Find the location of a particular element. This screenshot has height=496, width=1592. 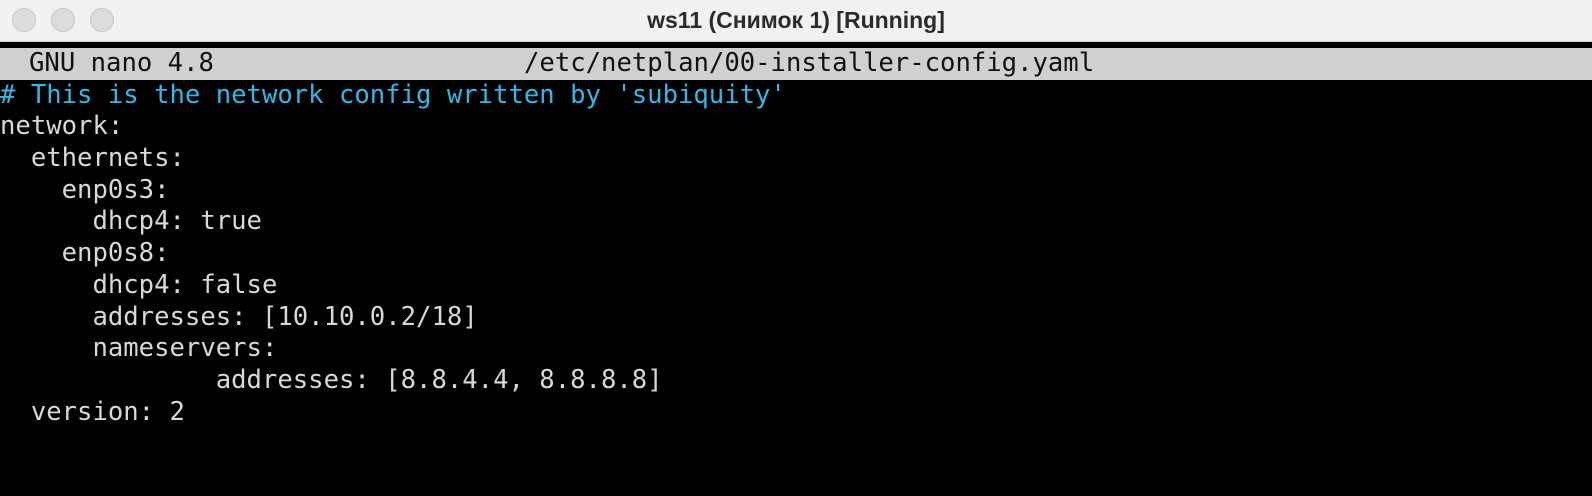

nano-version-label: GNU nano 4.8 is located at coordinates (121, 63).